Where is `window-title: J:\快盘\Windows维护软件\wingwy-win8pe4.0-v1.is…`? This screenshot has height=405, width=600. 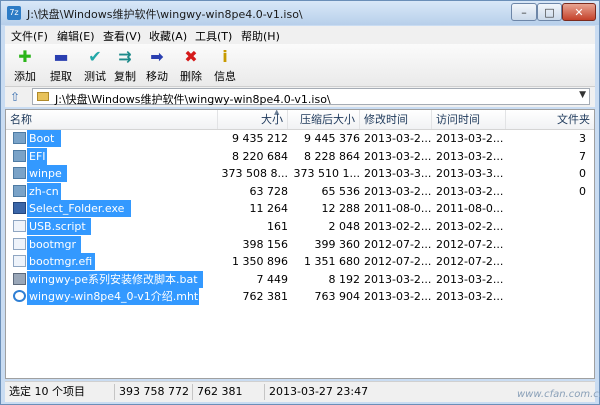 window-title: J:\快盘\Windows维护软件\wingwy-win8pe4.0-v1.is… is located at coordinates (165, 14).